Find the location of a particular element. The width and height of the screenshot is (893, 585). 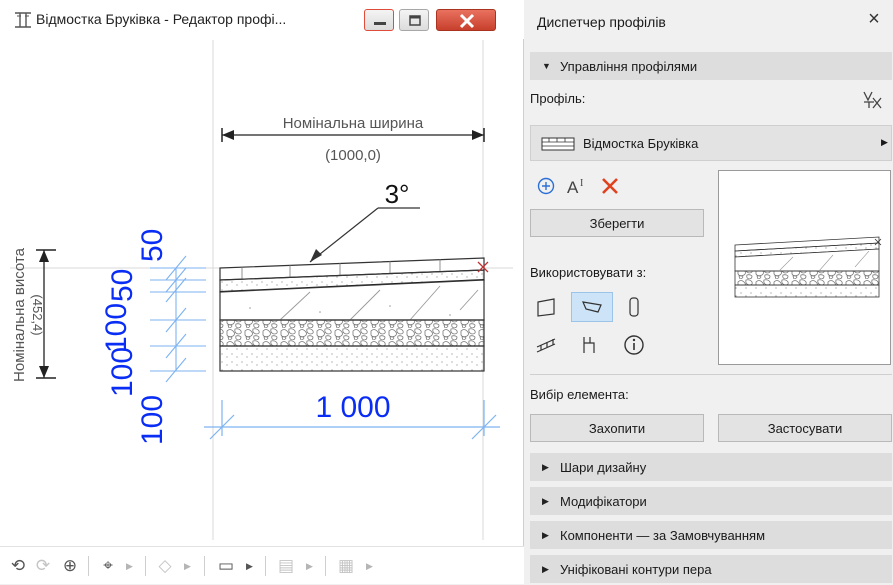

profile-select: Відмостка Бруківка ▶ is located at coordinates (711, 143).